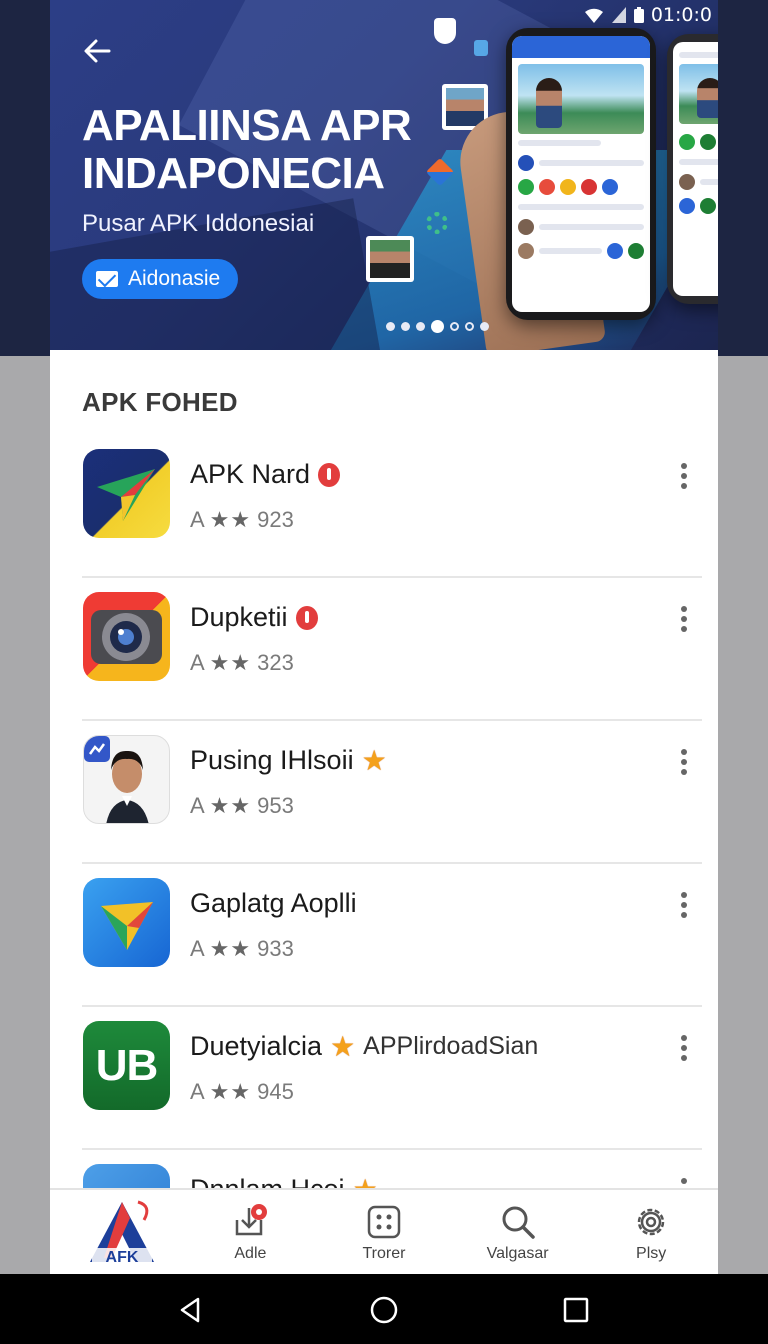 The image size is (768, 1344). What do you see at coordinates (481, 48) in the screenshot?
I see `floating-box-icon` at bounding box center [481, 48].